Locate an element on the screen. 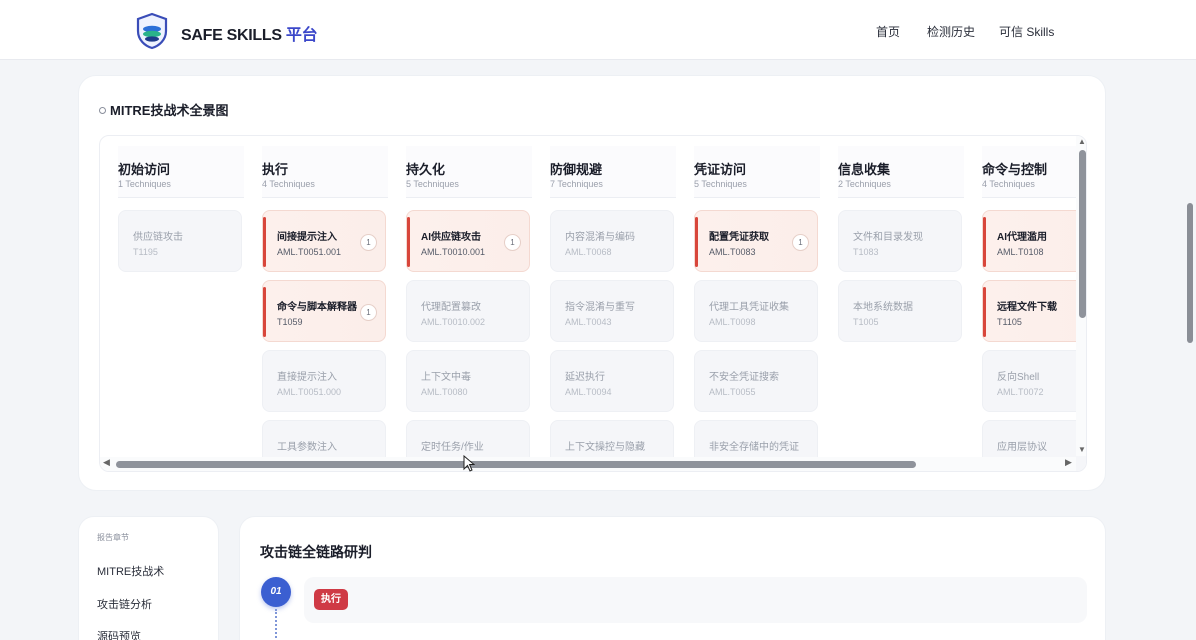  technique-card: 代理配置篡改 AML.T0010.002 is located at coordinates (468, 311).